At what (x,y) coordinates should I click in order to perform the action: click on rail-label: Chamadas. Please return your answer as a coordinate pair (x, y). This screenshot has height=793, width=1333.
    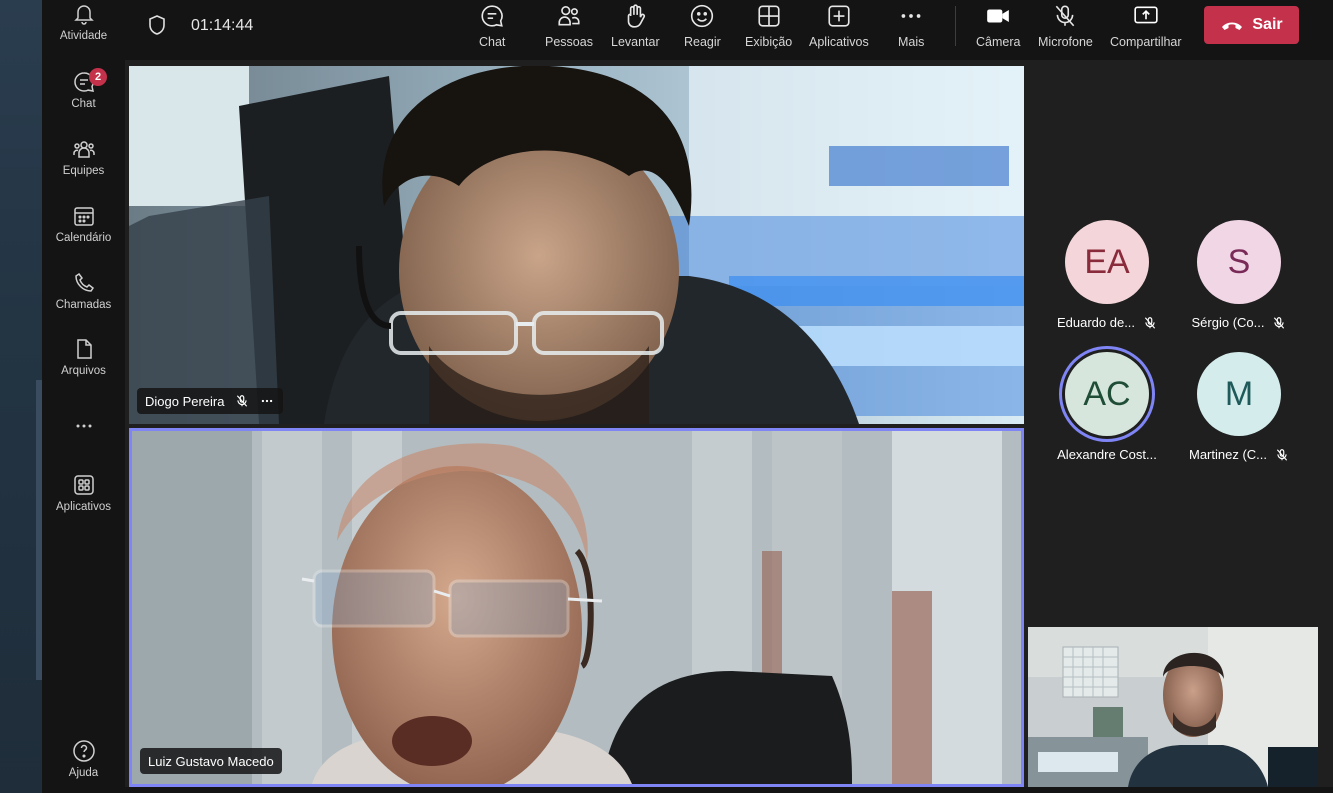
    Looking at the image, I should click on (83, 305).